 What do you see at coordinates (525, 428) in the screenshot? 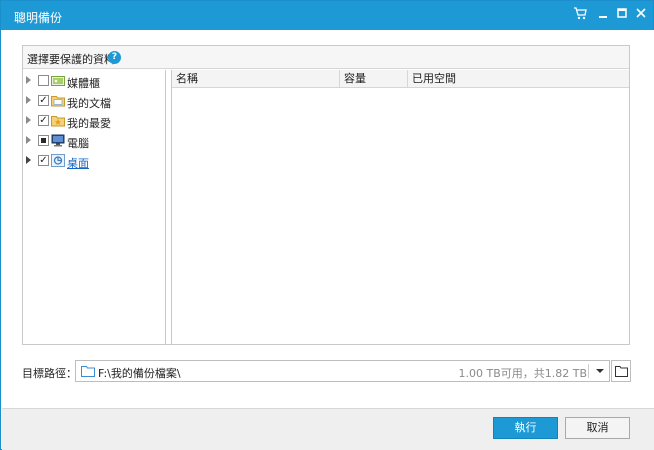
I see `execute-button: 執行` at bounding box center [525, 428].